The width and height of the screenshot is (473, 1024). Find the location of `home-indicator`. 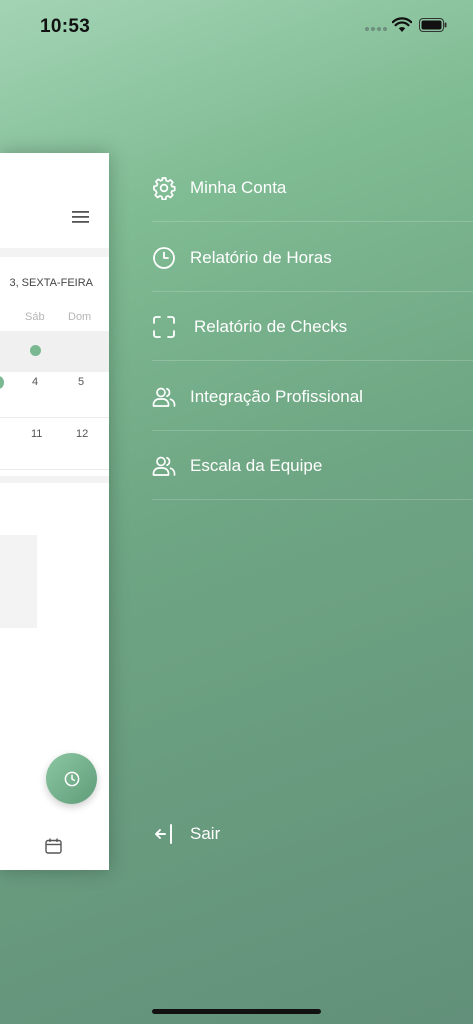

home-indicator is located at coordinates (236, 1011).